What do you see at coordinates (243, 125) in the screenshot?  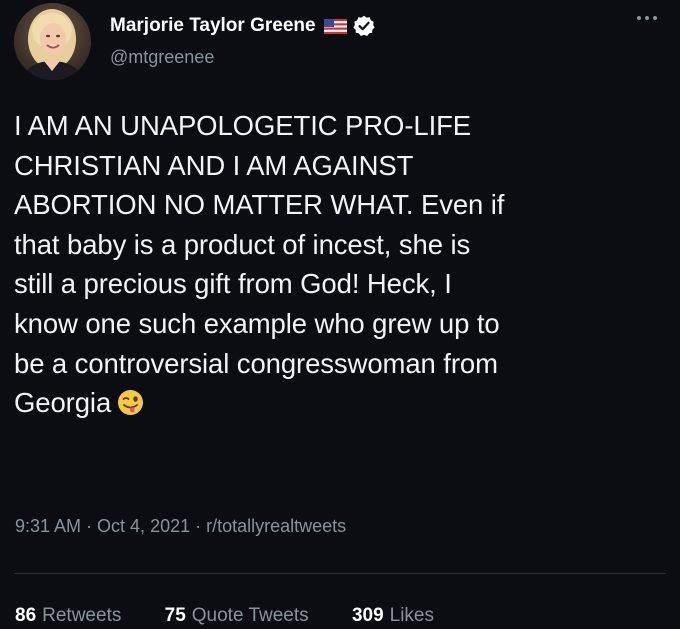 I see `tweet-line: I AM AN UNAPOLOGETIC PRO-LIFE` at bounding box center [243, 125].